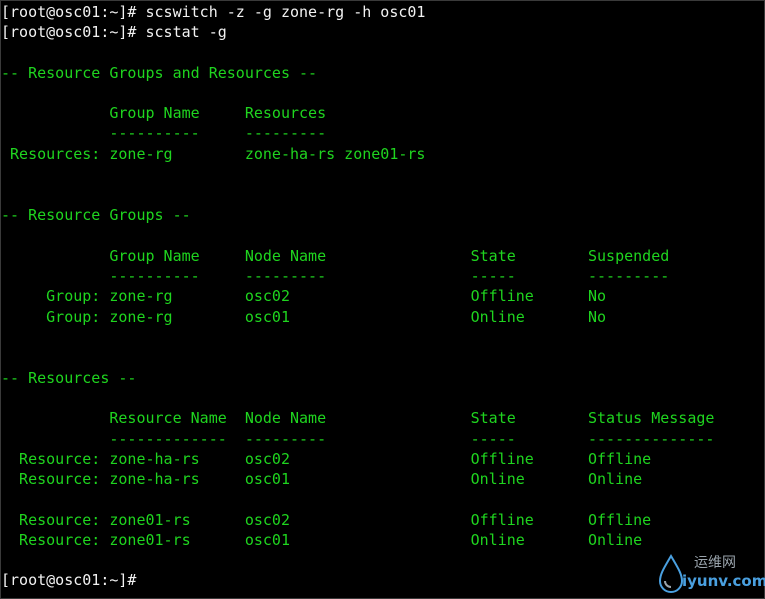  I want to click on header-text: Group Name Node Name State Suspended, so click(335, 256).